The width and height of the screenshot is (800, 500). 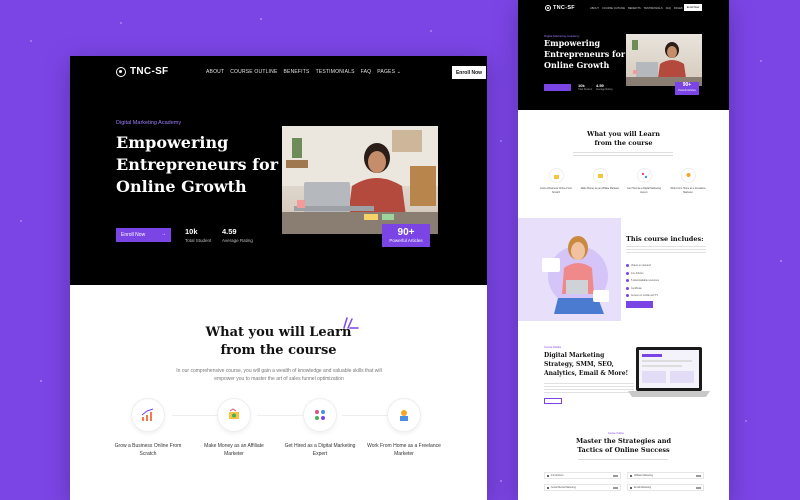 What do you see at coordinates (634, 8) in the screenshot?
I see `mini-nav-item: BENEFITS` at bounding box center [634, 8].